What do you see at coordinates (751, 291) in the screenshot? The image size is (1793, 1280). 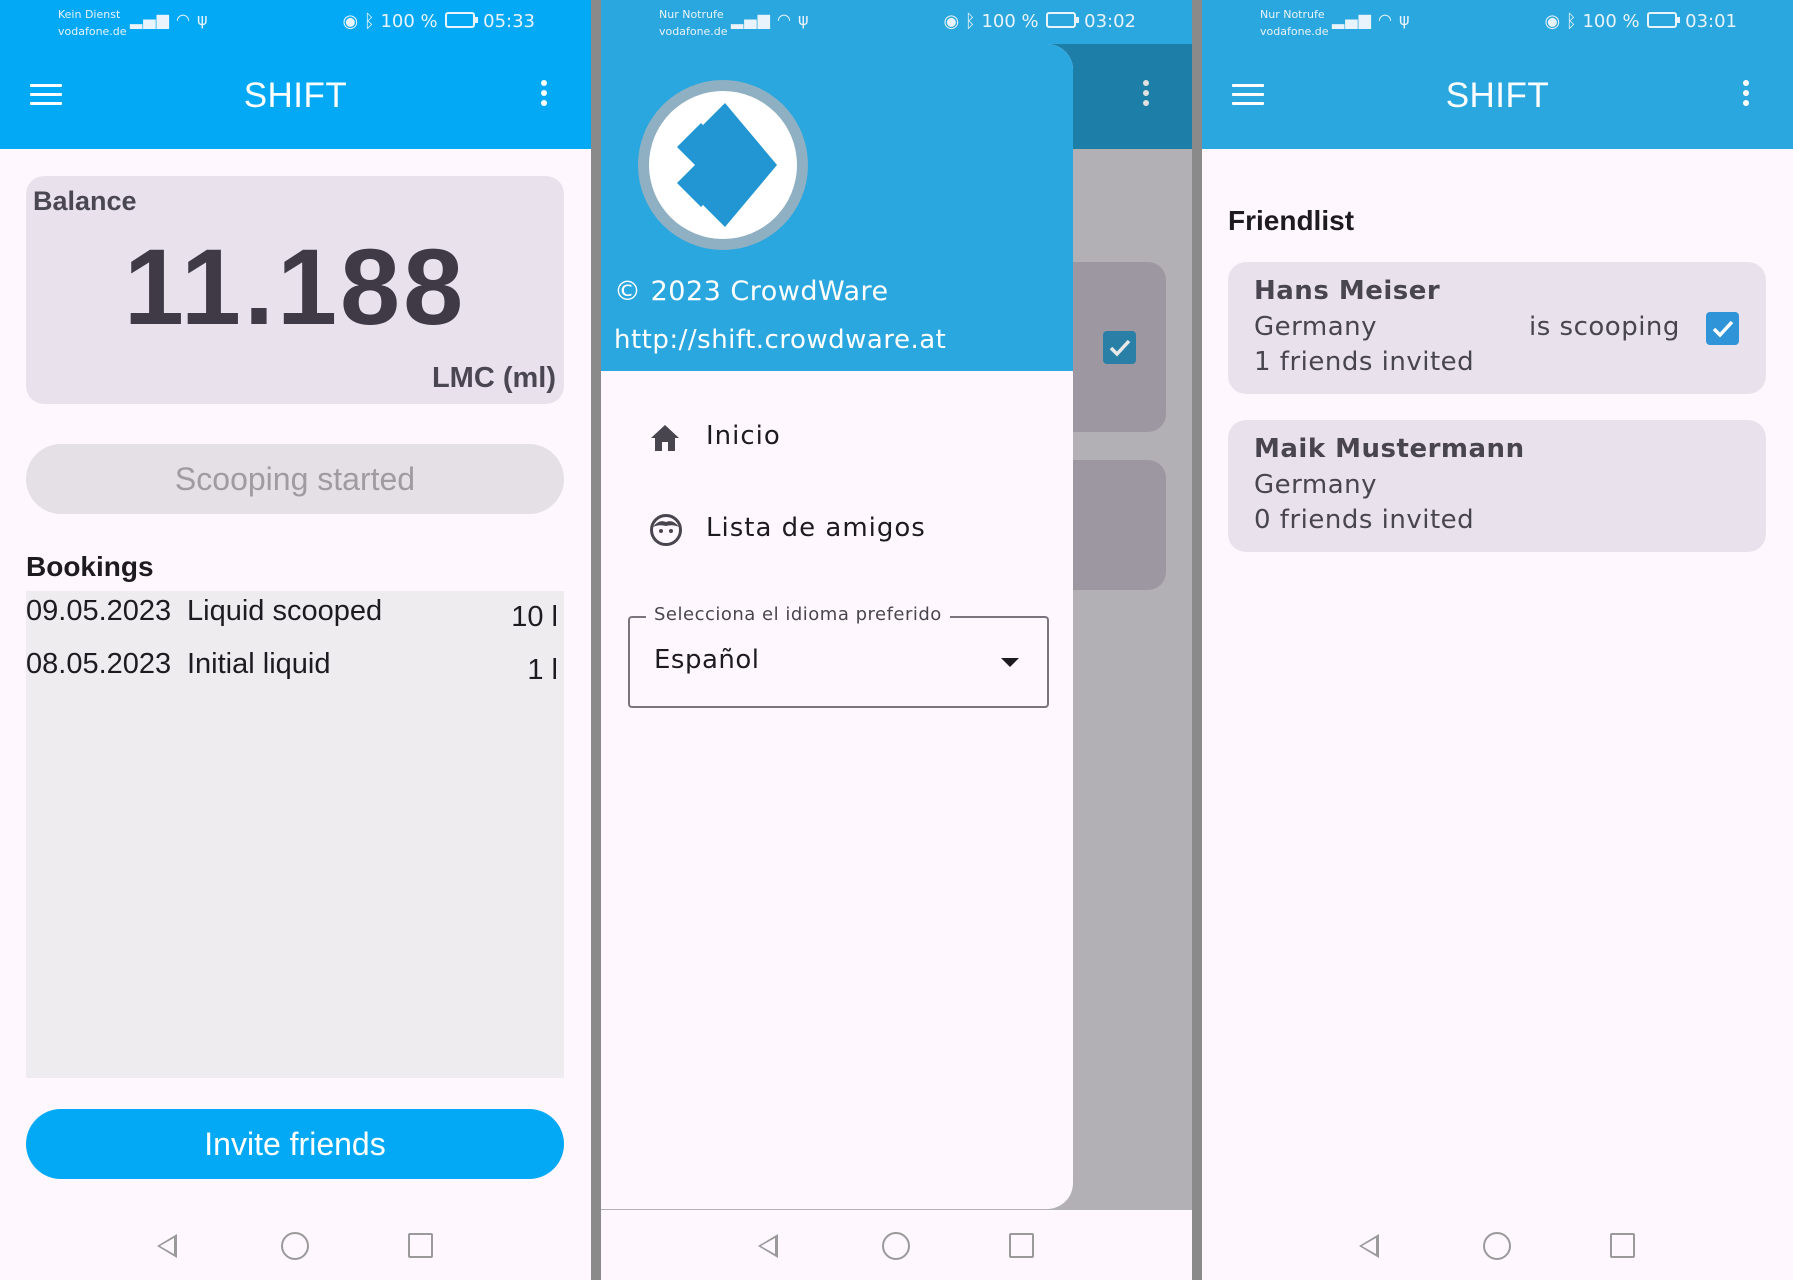 I see `copyright-text: © 2023 CrowdWare` at bounding box center [751, 291].